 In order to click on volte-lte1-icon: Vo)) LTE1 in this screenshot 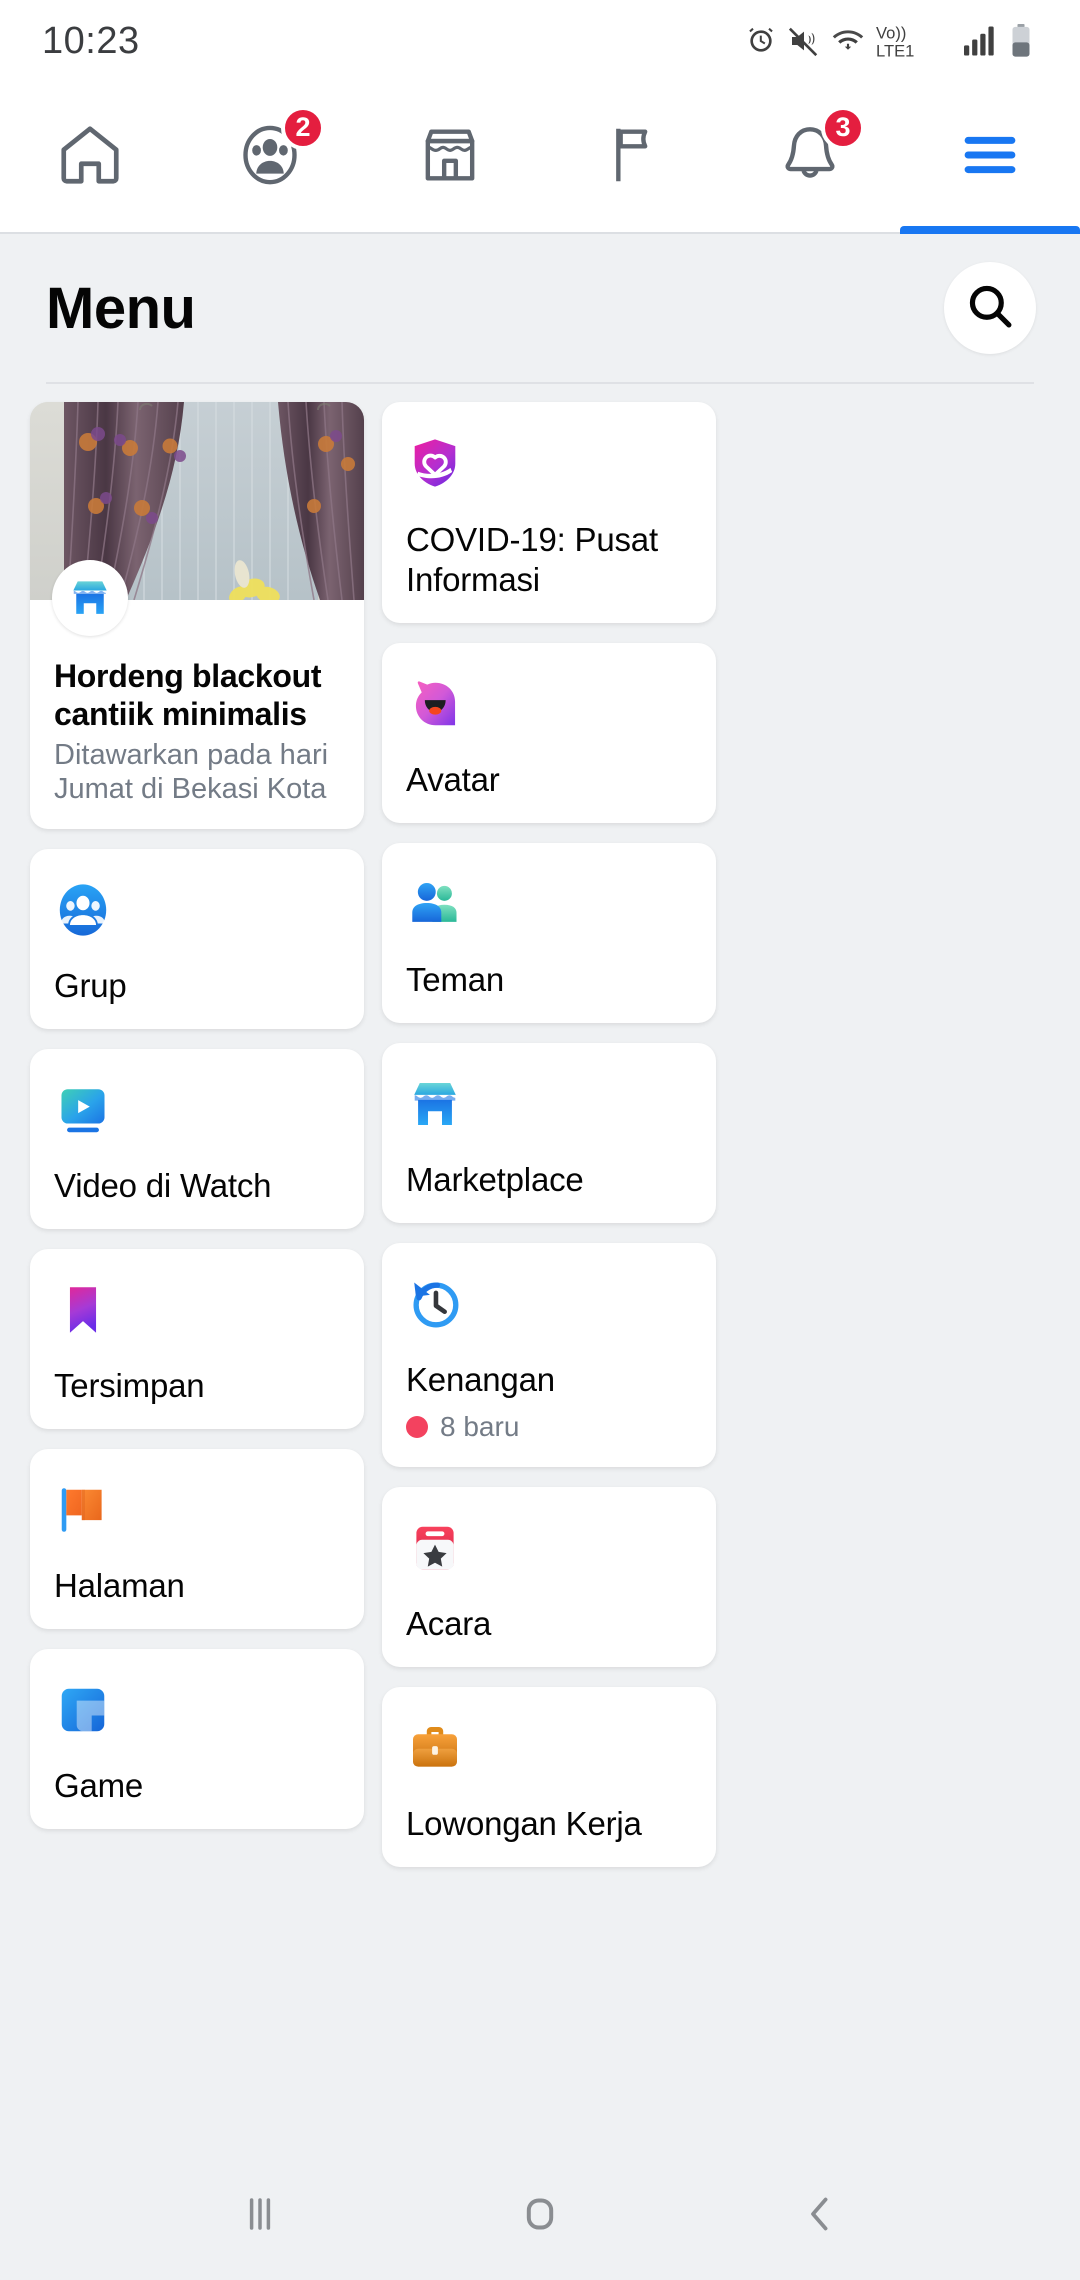, I will do `click(913, 41)`.